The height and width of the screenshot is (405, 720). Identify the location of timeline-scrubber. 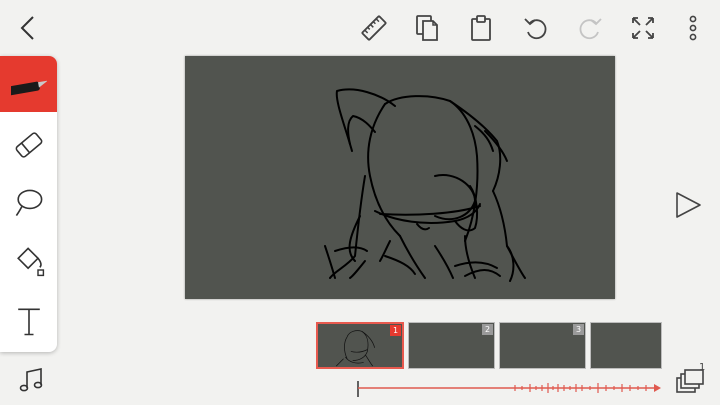
(506, 389).